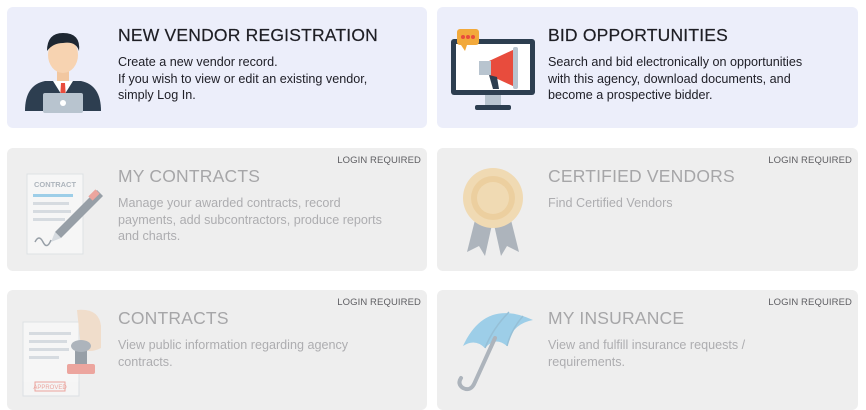 This screenshot has width=866, height=410. Describe the element at coordinates (493, 67) in the screenshot. I see `megaphone-monitor-icon` at that location.